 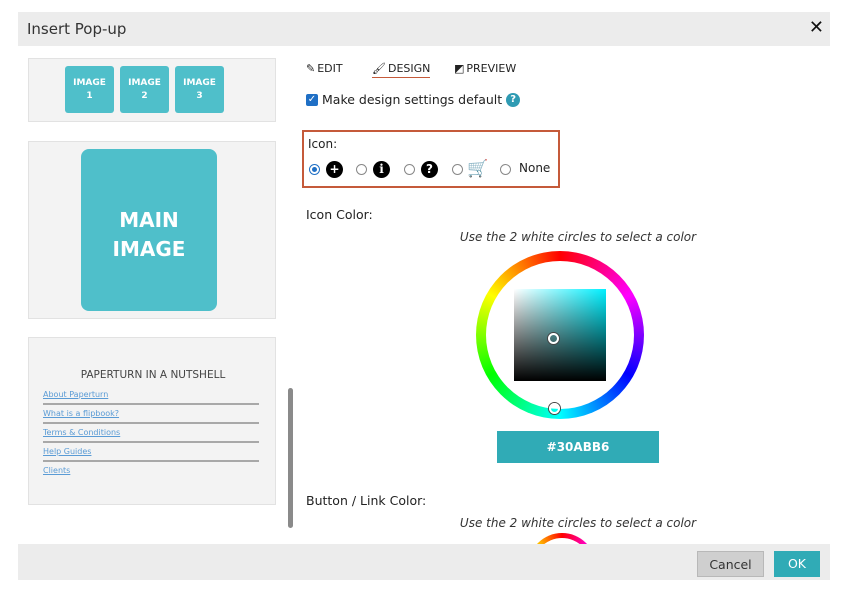 I want to click on hue-handle, so click(x=554, y=408).